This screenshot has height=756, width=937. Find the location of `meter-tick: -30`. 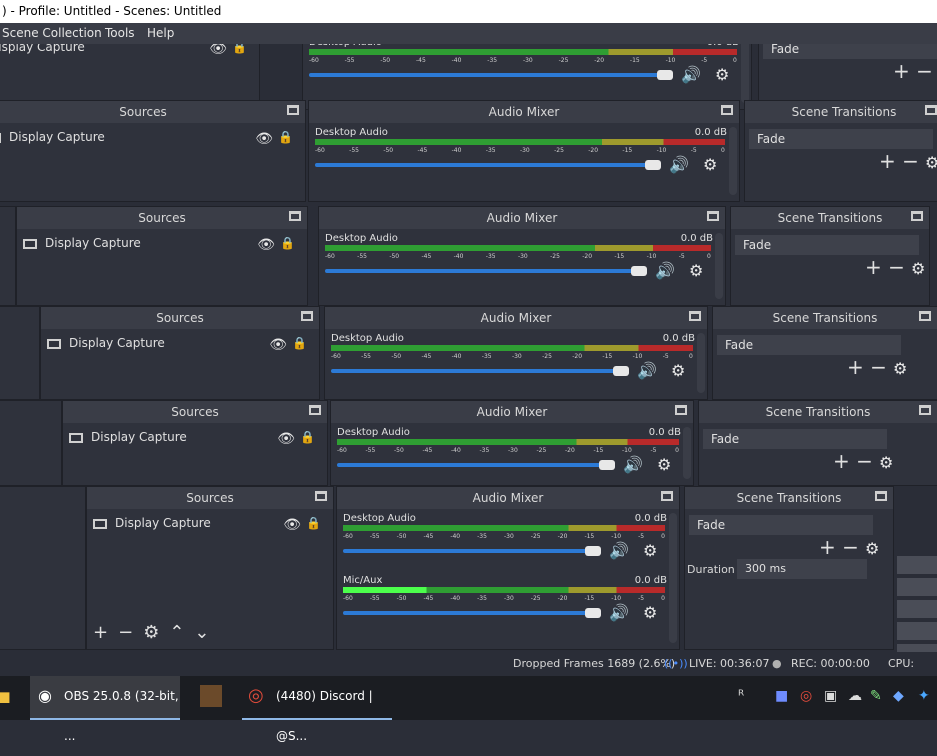

meter-tick: -30 is located at coordinates (524, 150).